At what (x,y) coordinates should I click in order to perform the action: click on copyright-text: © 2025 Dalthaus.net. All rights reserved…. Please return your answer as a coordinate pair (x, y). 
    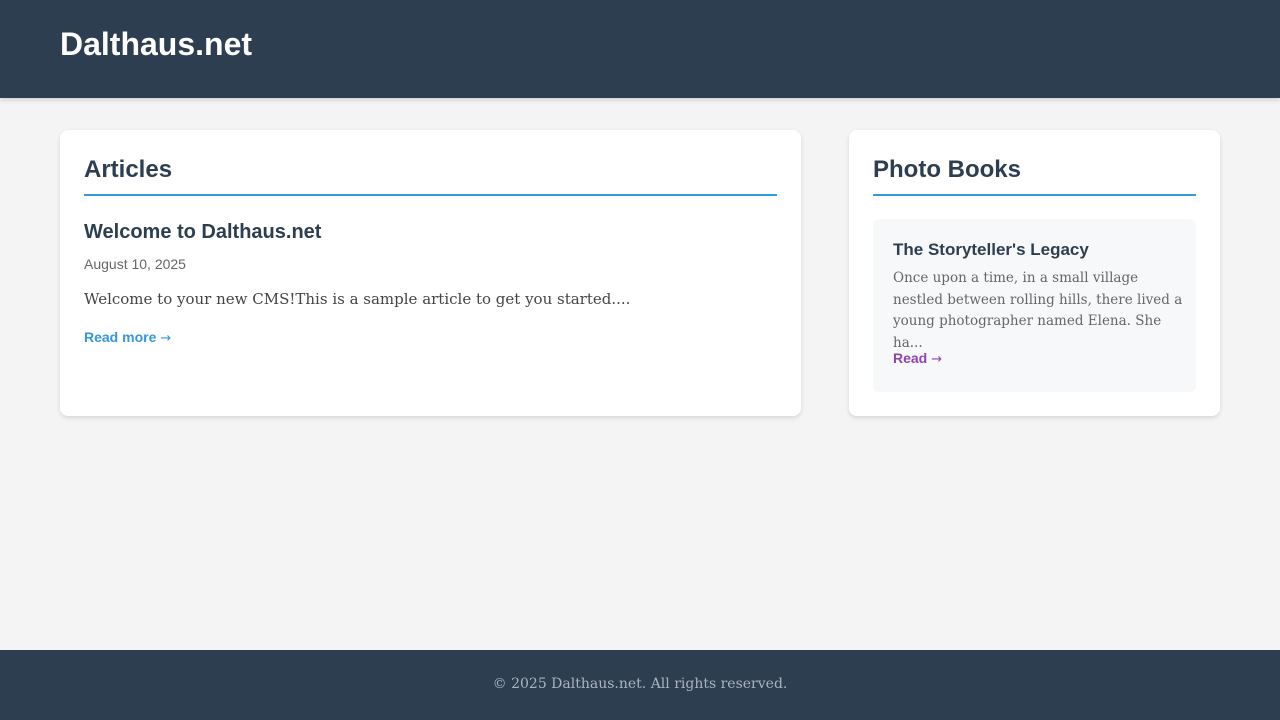
    Looking at the image, I should click on (640, 684).